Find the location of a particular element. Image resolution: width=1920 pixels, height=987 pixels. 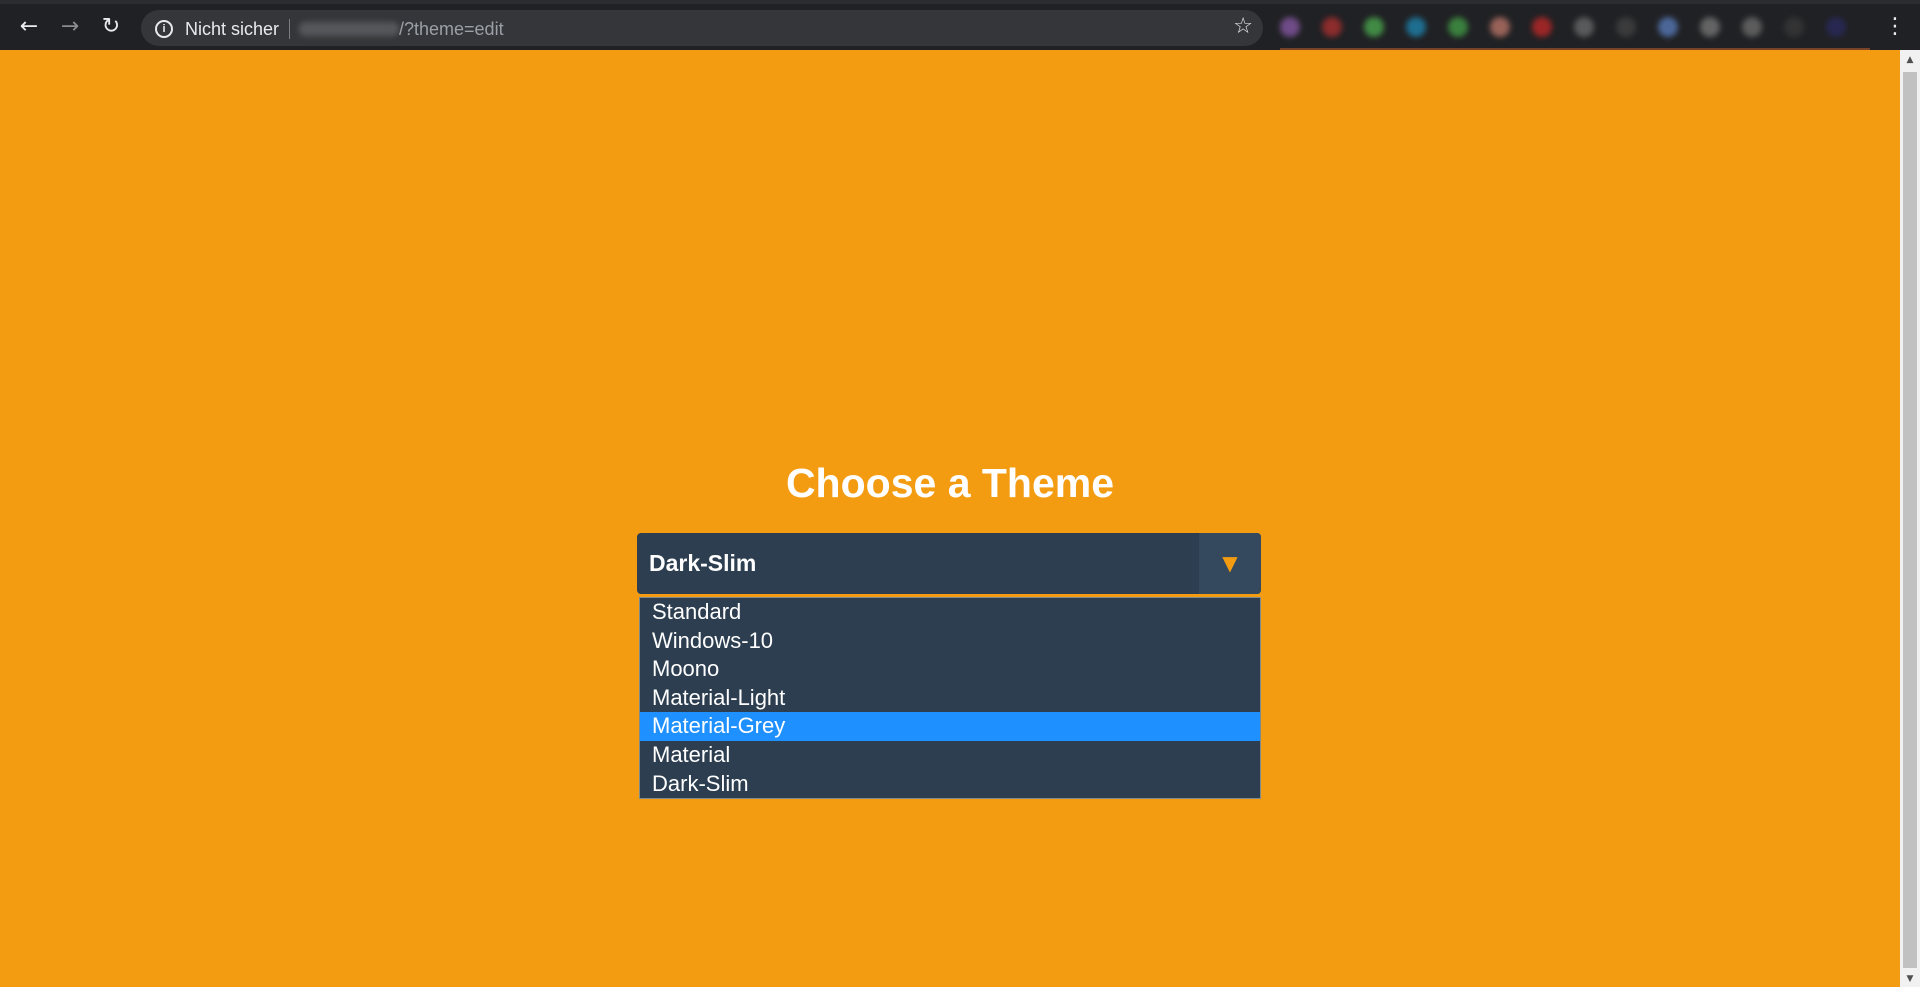

theme-select-toggle: ▼ is located at coordinates (1230, 563).